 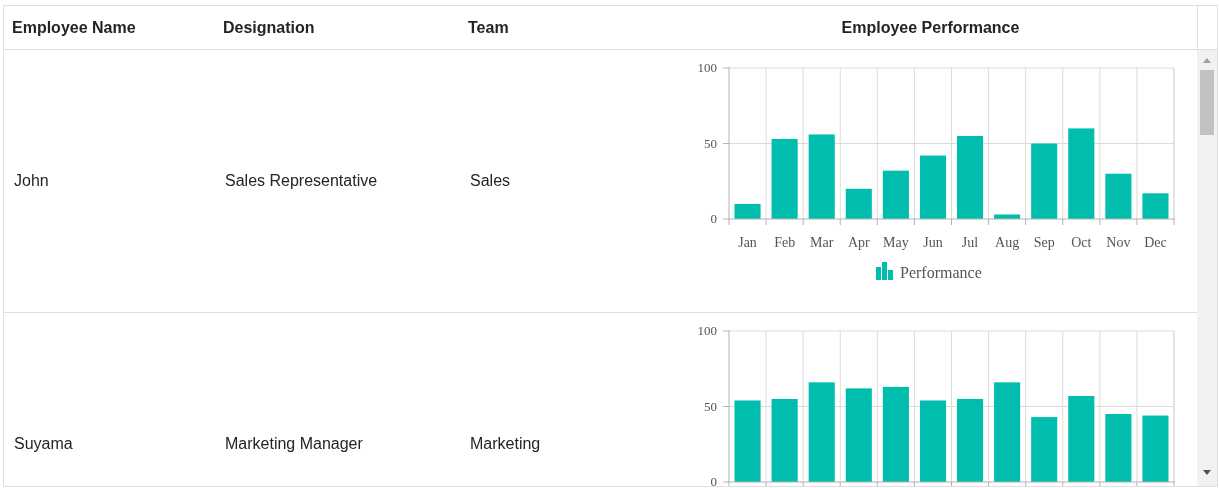 I want to click on column-header: Designation, so click(x=269, y=27).